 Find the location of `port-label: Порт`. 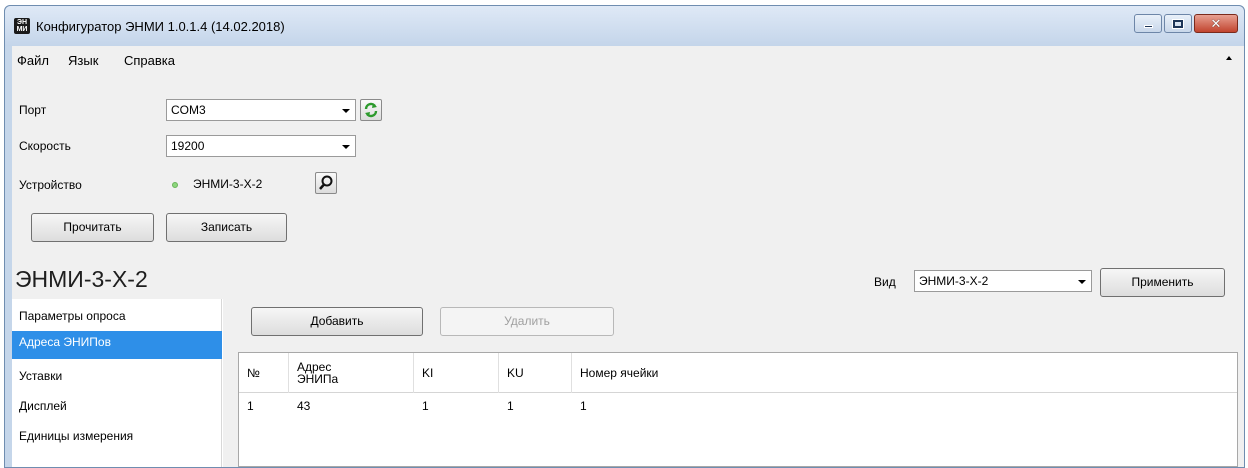

port-label: Порт is located at coordinates (33, 110).